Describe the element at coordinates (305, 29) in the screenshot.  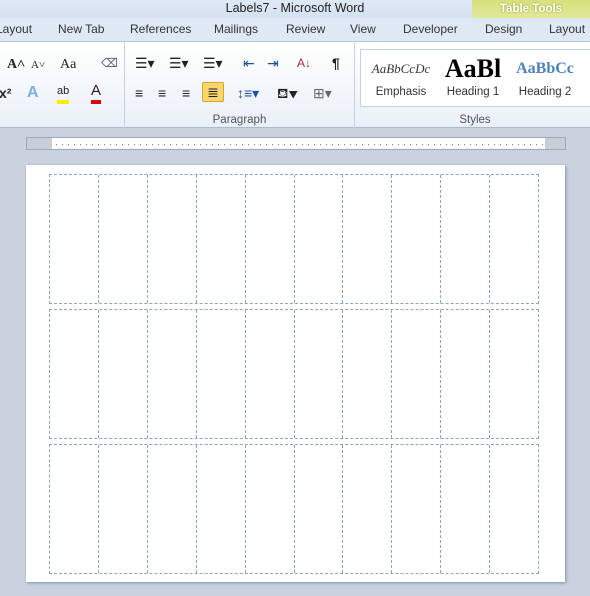
I see `tab-review: Review` at that location.